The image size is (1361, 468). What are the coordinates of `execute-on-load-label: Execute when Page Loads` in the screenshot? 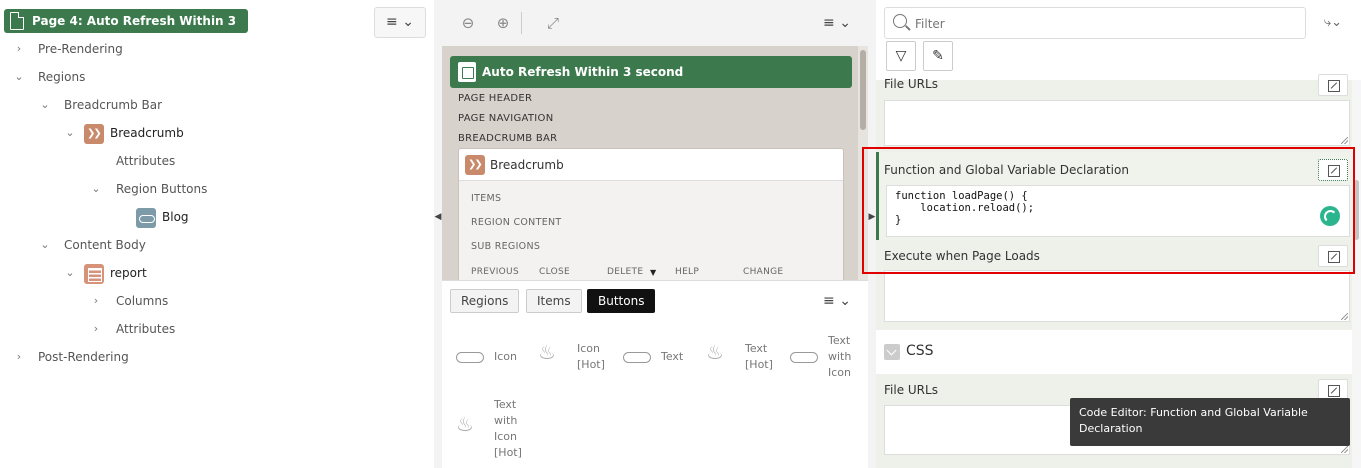 It's located at (962, 256).